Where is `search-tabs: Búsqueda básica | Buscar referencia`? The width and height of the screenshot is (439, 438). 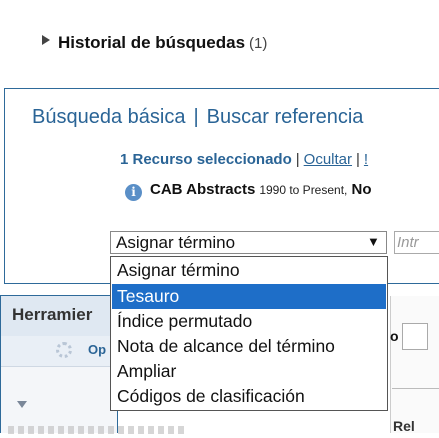
search-tabs: Búsqueda básica | Buscar referencia is located at coordinates (197, 117).